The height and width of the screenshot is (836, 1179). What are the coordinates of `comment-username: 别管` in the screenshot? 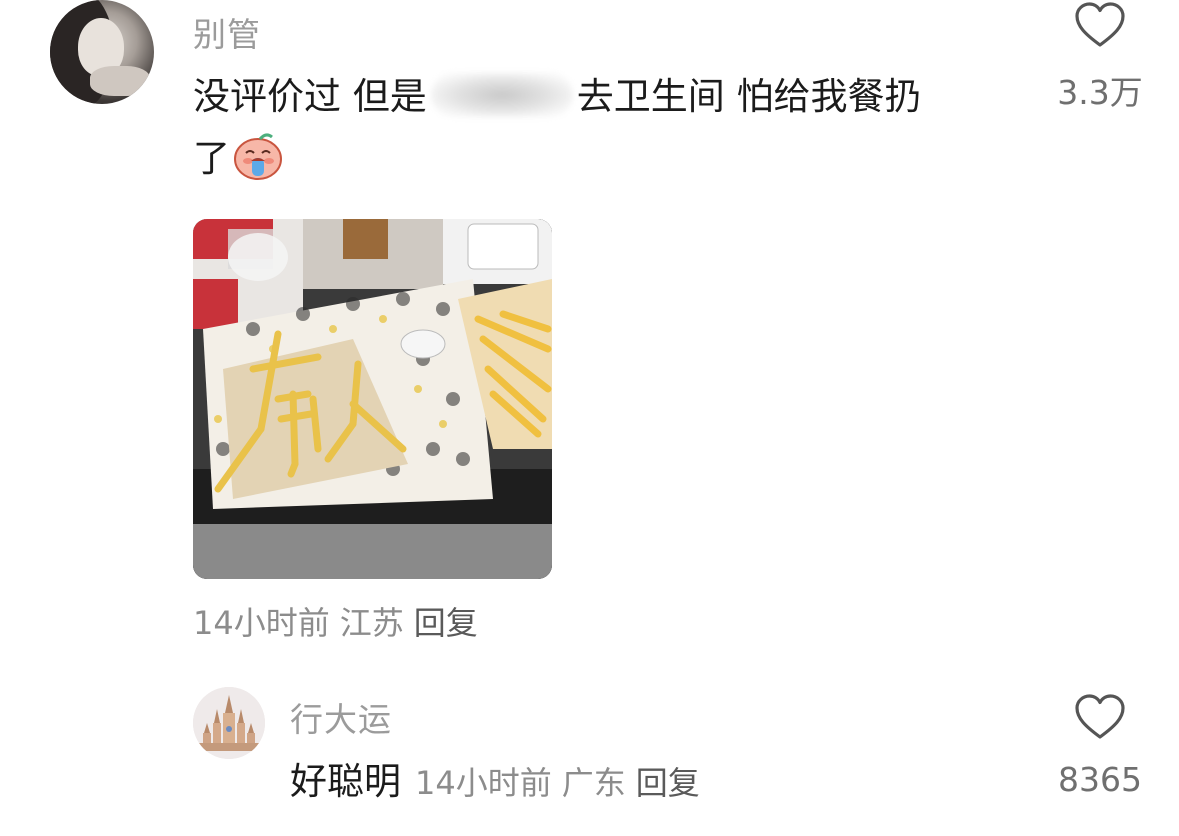 It's located at (227, 32).